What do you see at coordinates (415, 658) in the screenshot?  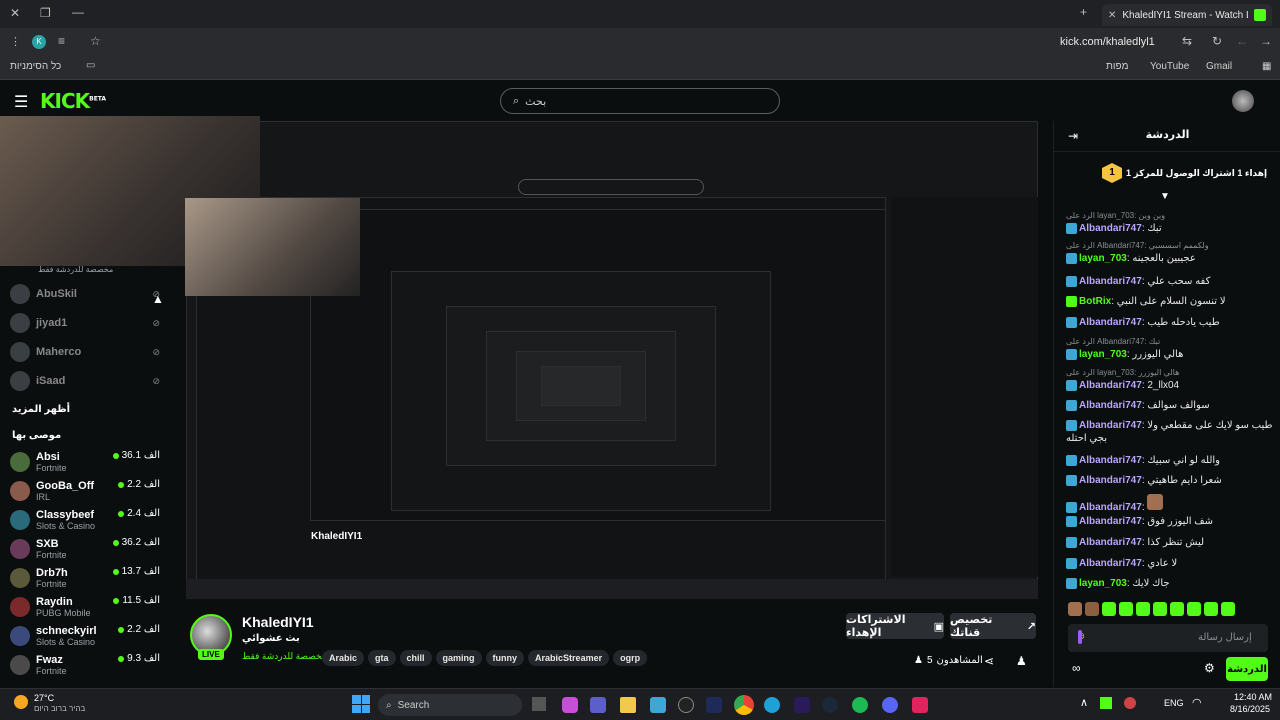 I see `tag: chill` at bounding box center [415, 658].